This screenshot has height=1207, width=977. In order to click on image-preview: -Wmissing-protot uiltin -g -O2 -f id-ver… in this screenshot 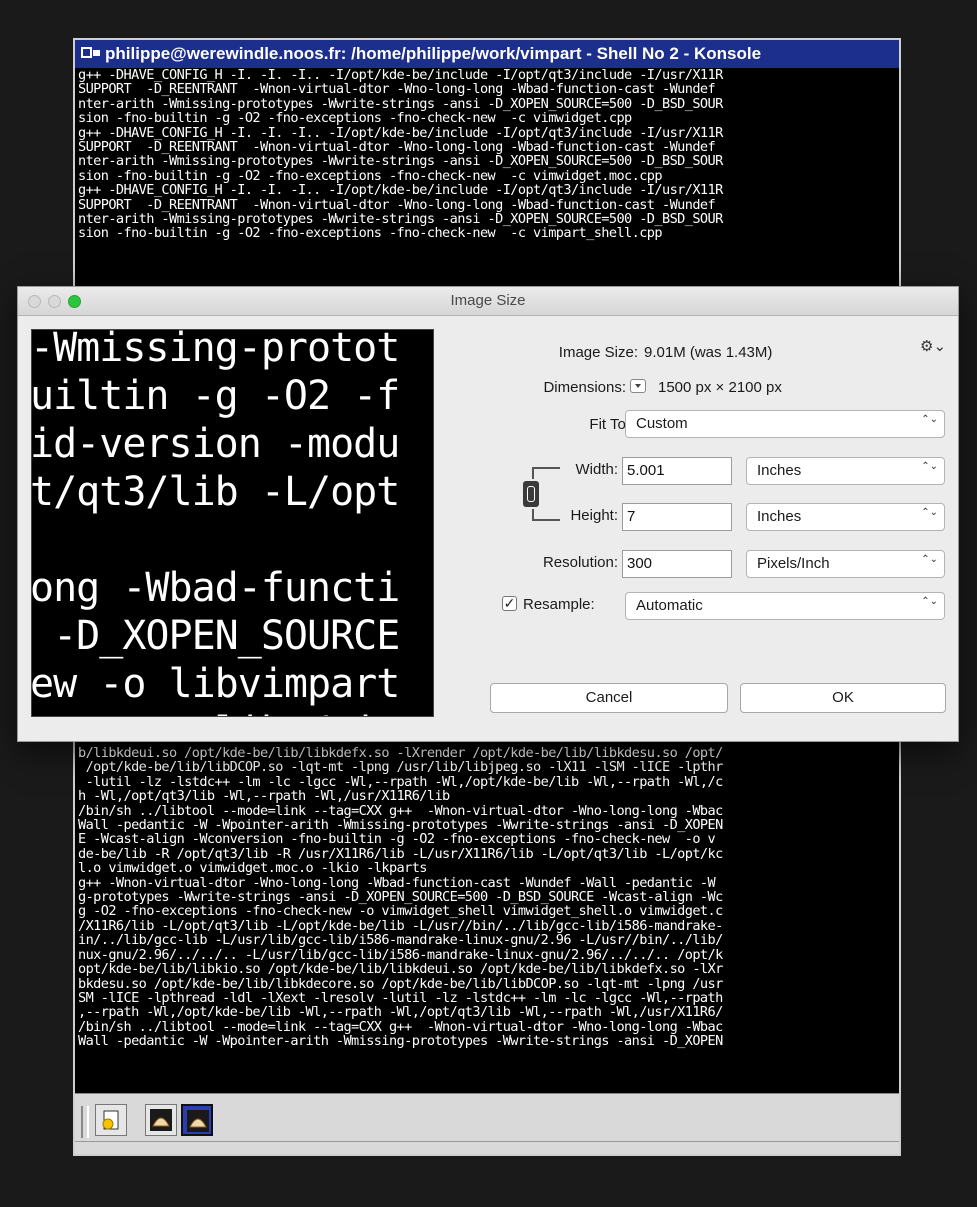, I will do `click(232, 523)`.